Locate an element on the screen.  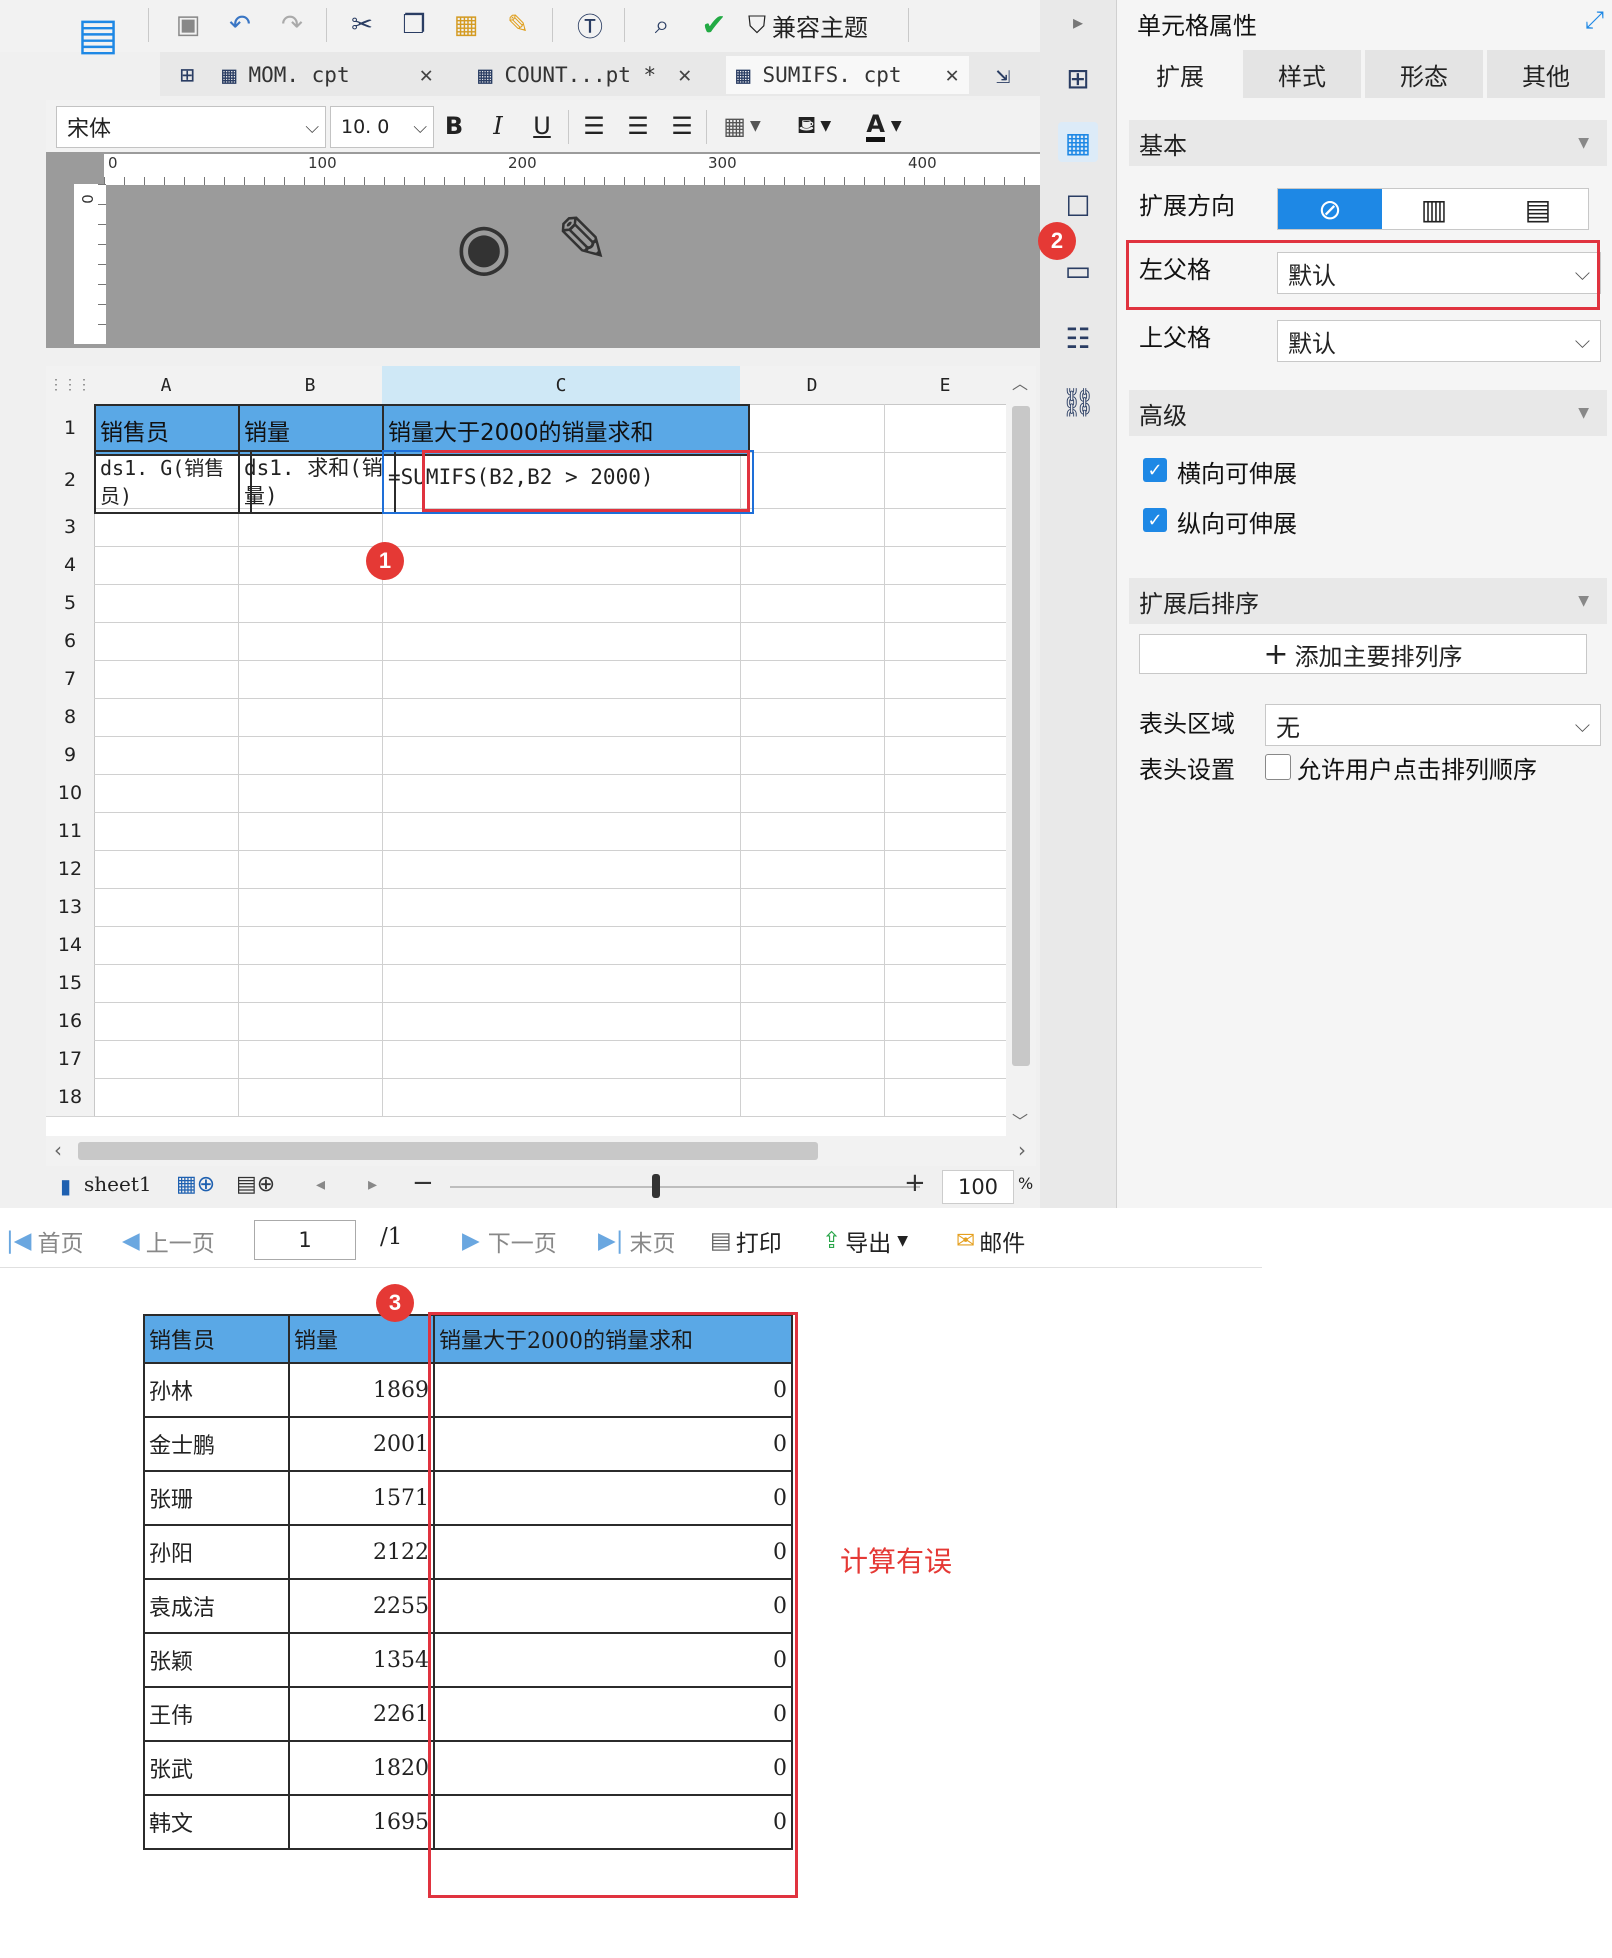
page-number-input: 1 is located at coordinates (305, 1240).